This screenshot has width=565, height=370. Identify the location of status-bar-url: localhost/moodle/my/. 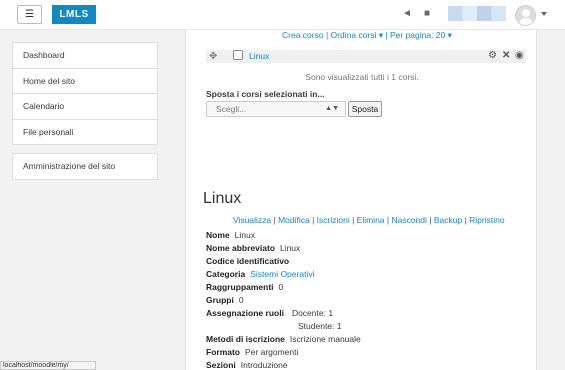
(48, 365).